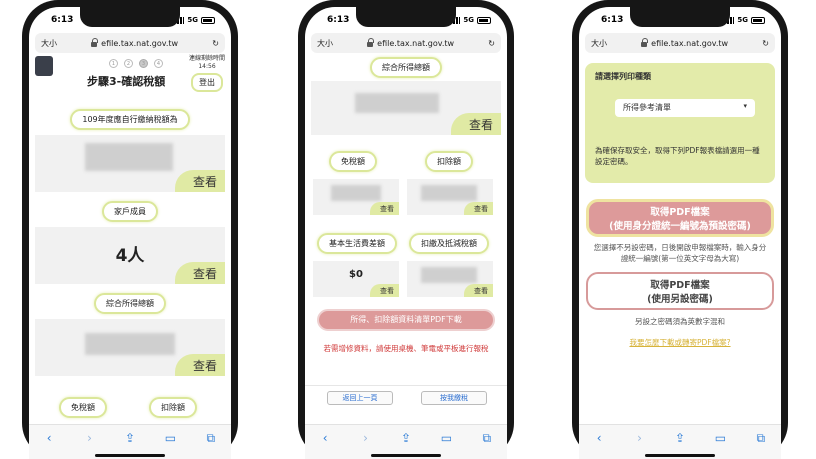  What do you see at coordinates (158, 63) in the screenshot?
I see `step-dot: 4` at bounding box center [158, 63].